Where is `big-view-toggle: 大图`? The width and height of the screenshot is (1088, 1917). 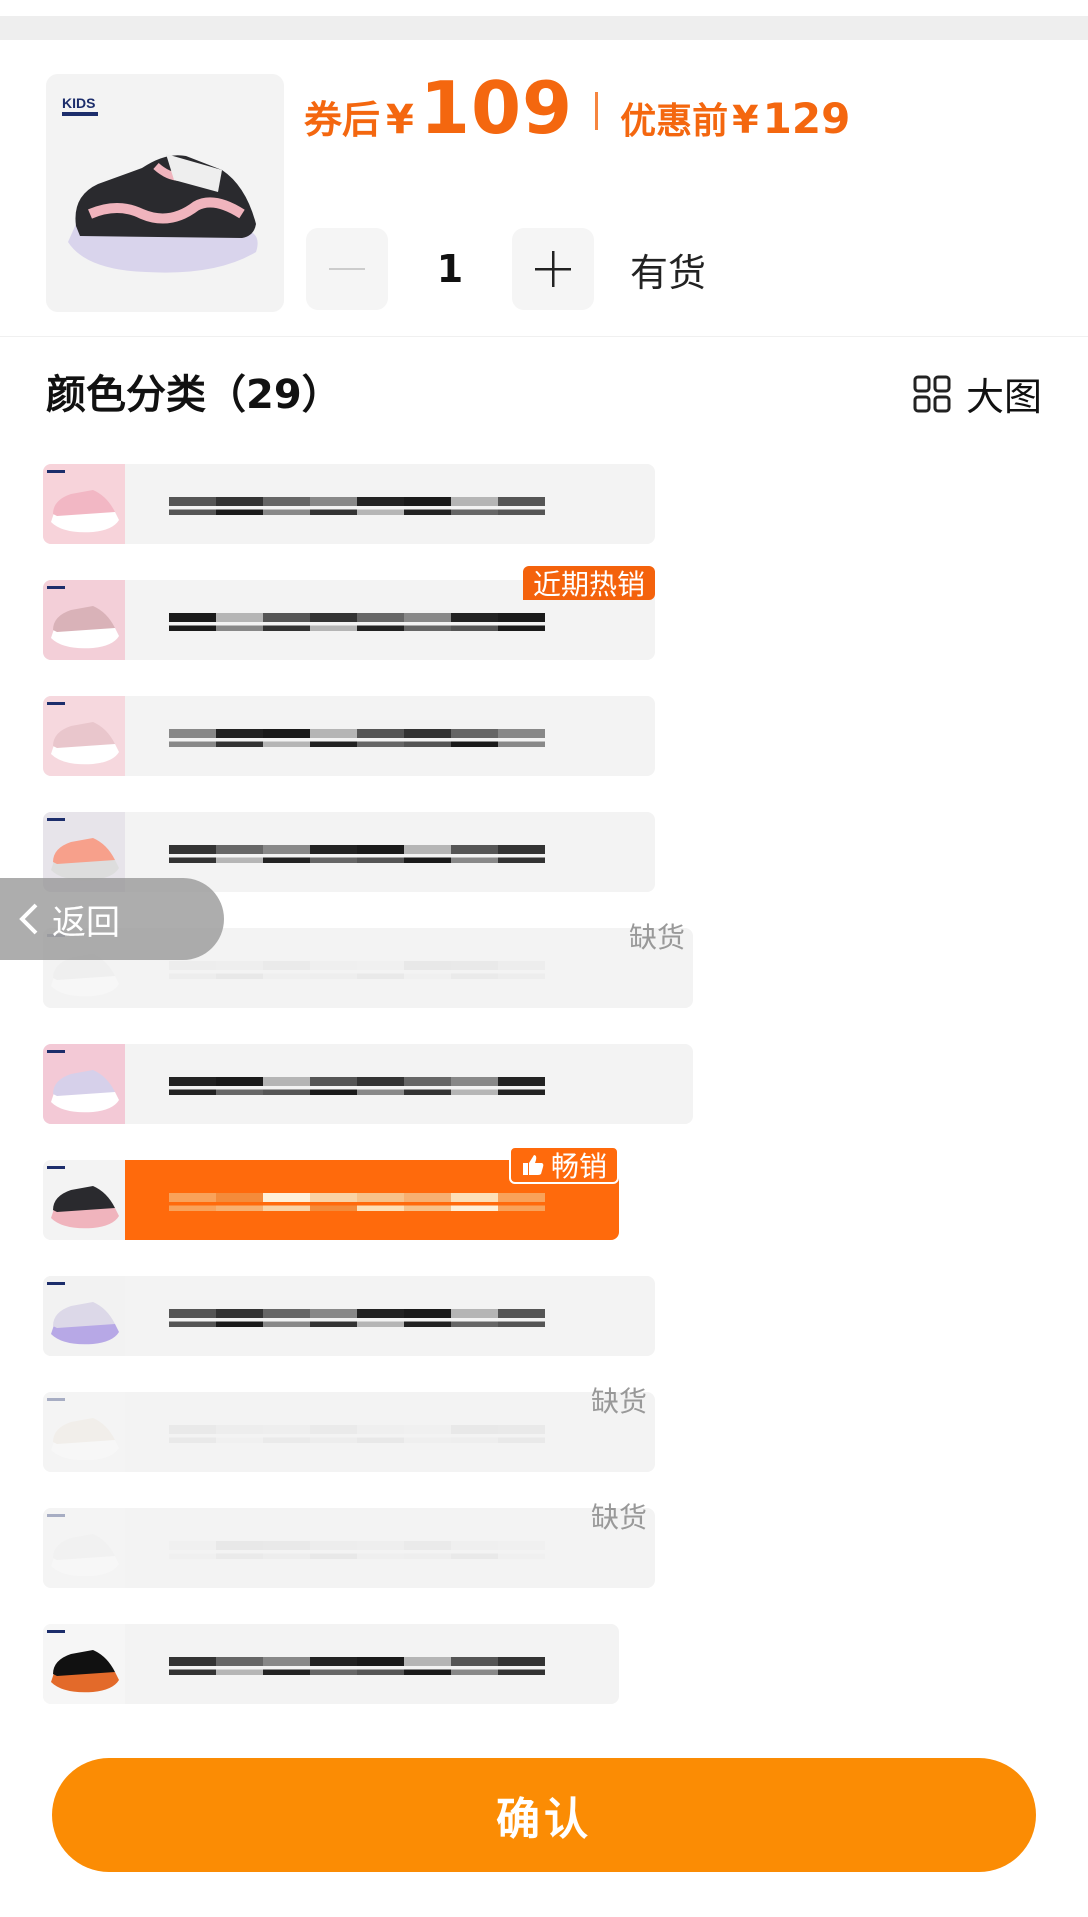 big-view-toggle: 大图 is located at coordinates (977, 393).